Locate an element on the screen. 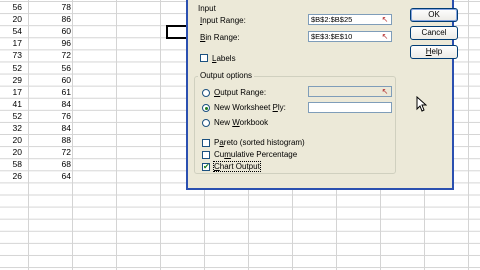  table-row: 32 84 is located at coordinates (65, 128).